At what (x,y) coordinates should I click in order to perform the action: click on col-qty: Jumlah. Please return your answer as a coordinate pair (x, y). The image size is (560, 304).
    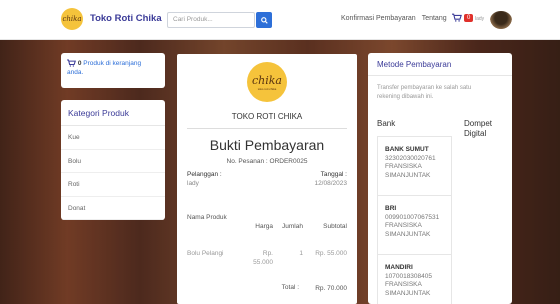
    Looking at the image, I should click on (292, 226).